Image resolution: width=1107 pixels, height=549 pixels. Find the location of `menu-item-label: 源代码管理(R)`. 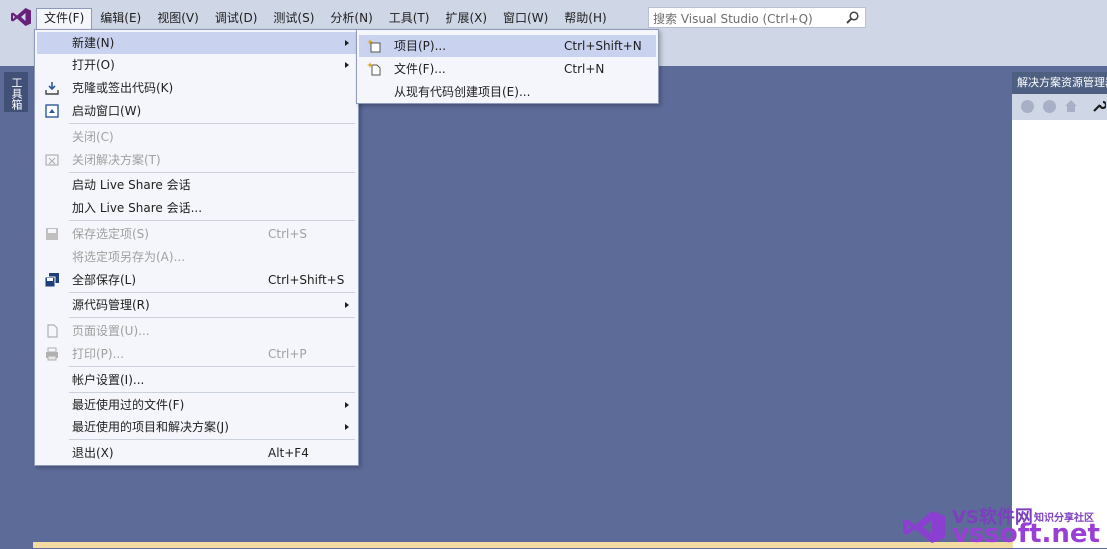

menu-item-label: 源代码管理(R) is located at coordinates (111, 305).